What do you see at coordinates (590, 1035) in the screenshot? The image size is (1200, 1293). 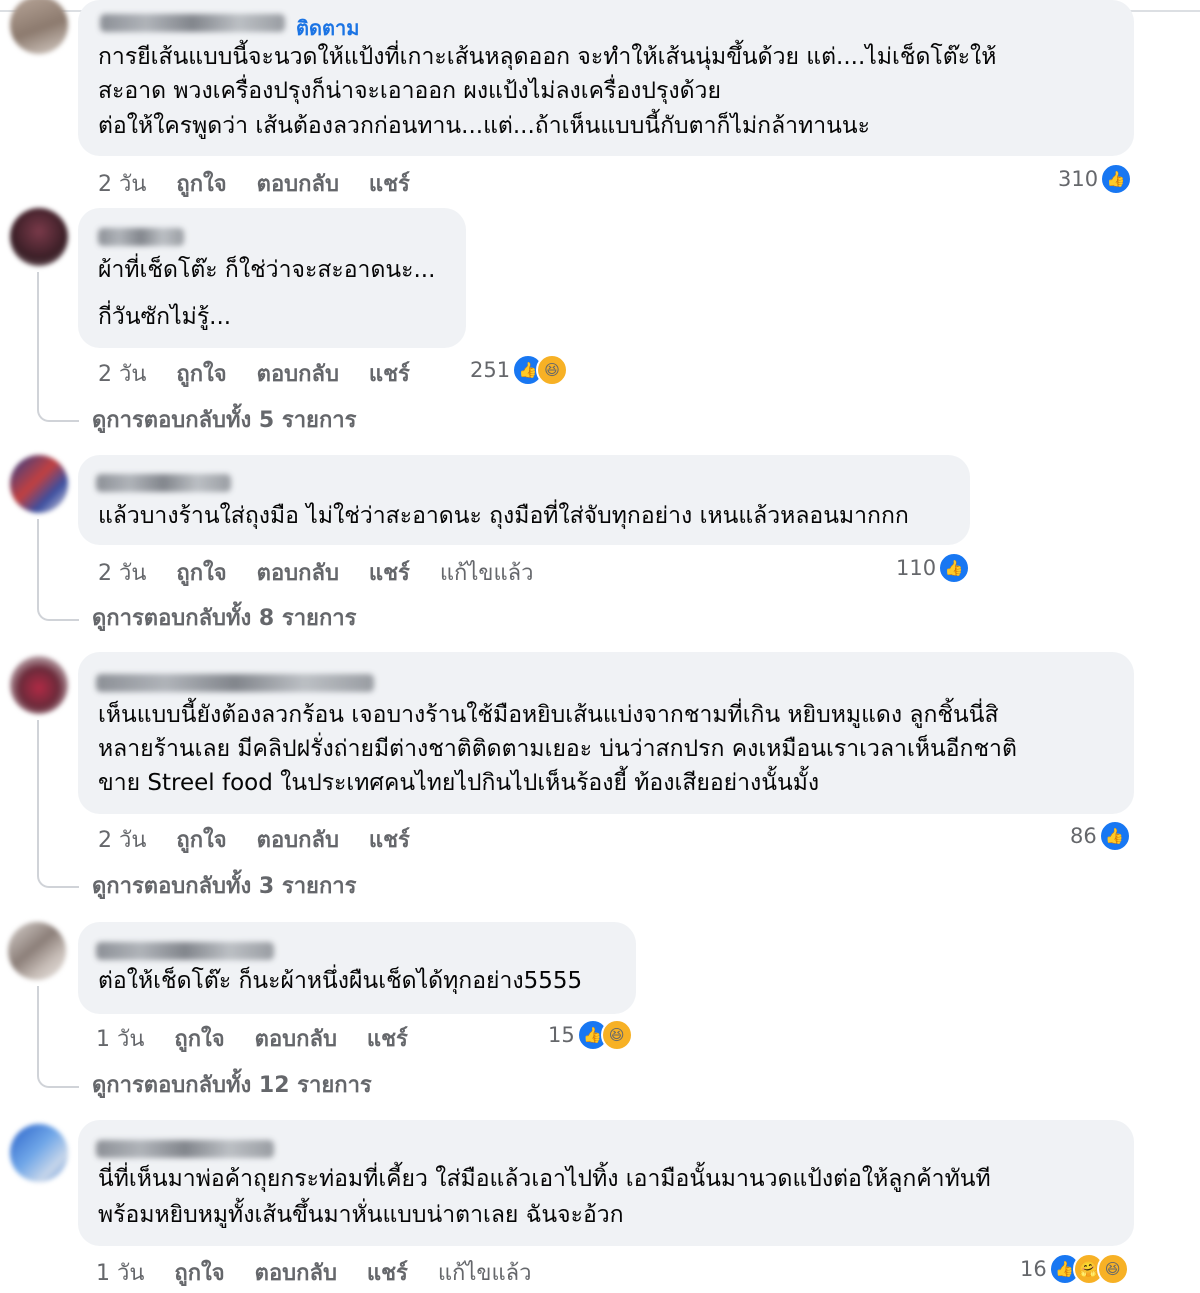 I see `reaction-summary: 15 👍 😆` at bounding box center [590, 1035].